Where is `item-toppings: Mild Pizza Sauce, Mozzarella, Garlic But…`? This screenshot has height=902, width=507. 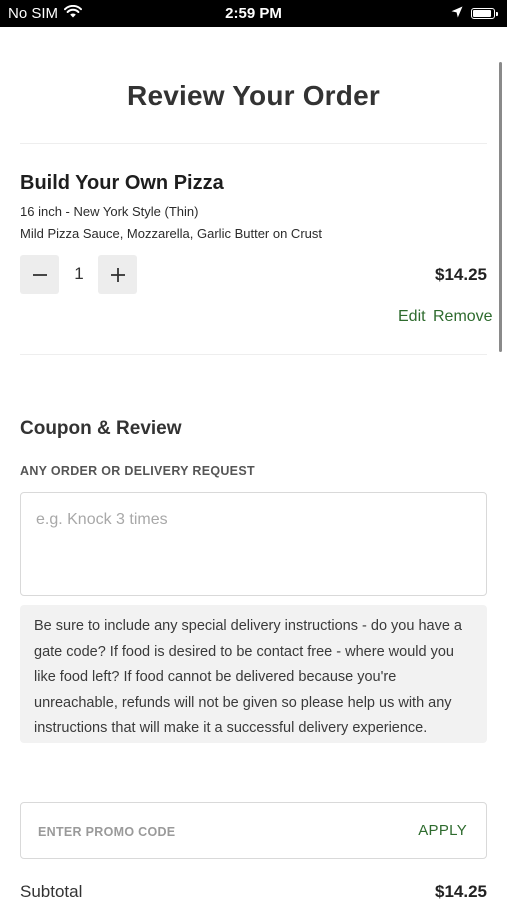 item-toppings: Mild Pizza Sauce, Mozzarella, Garlic But… is located at coordinates (171, 233).